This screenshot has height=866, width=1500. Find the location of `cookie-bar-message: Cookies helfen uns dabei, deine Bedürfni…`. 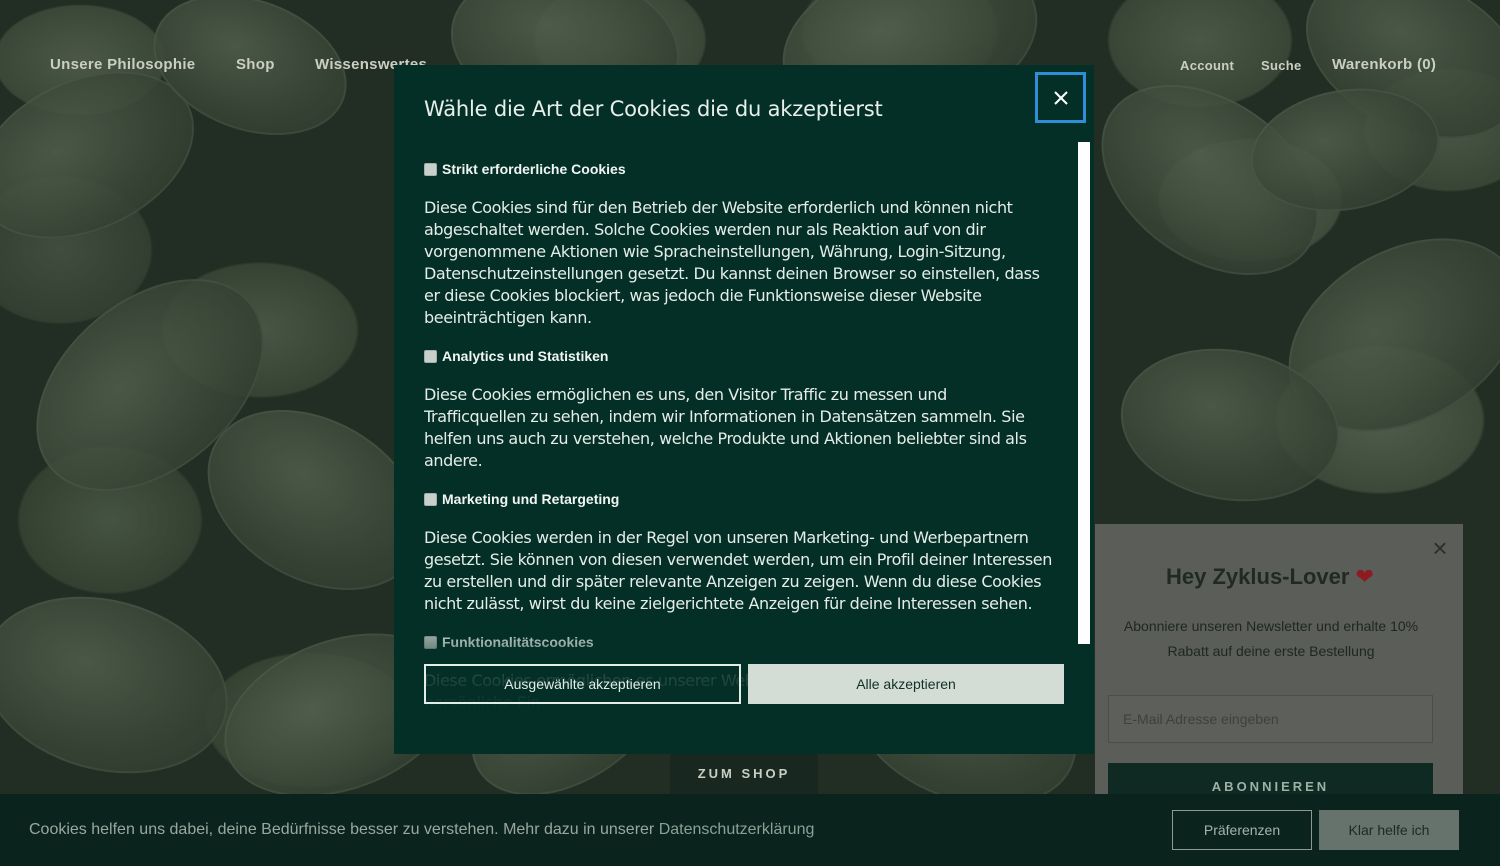

cookie-bar-message: Cookies helfen uns dabei, deine Bedürfni… is located at coordinates (342, 829).